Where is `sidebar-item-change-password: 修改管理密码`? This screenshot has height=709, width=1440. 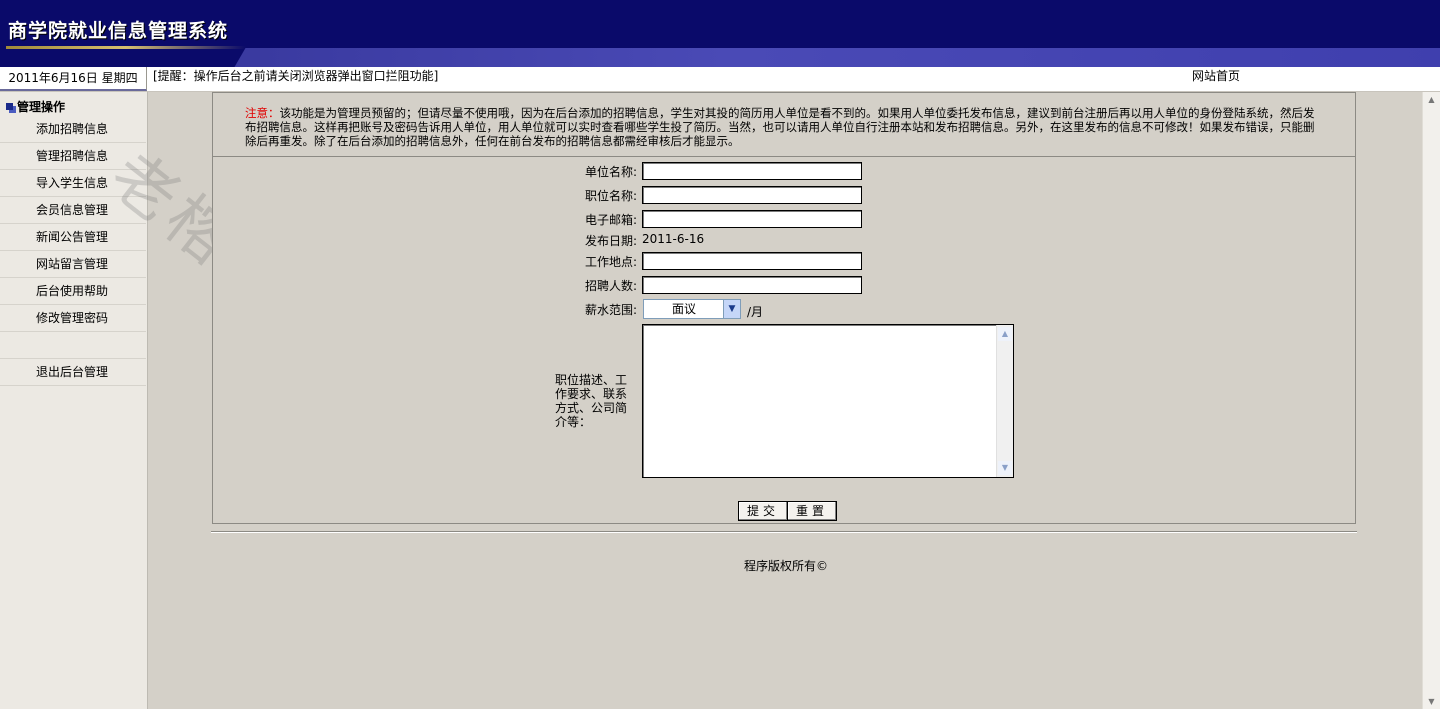 sidebar-item-change-password: 修改管理密码 is located at coordinates (73, 318).